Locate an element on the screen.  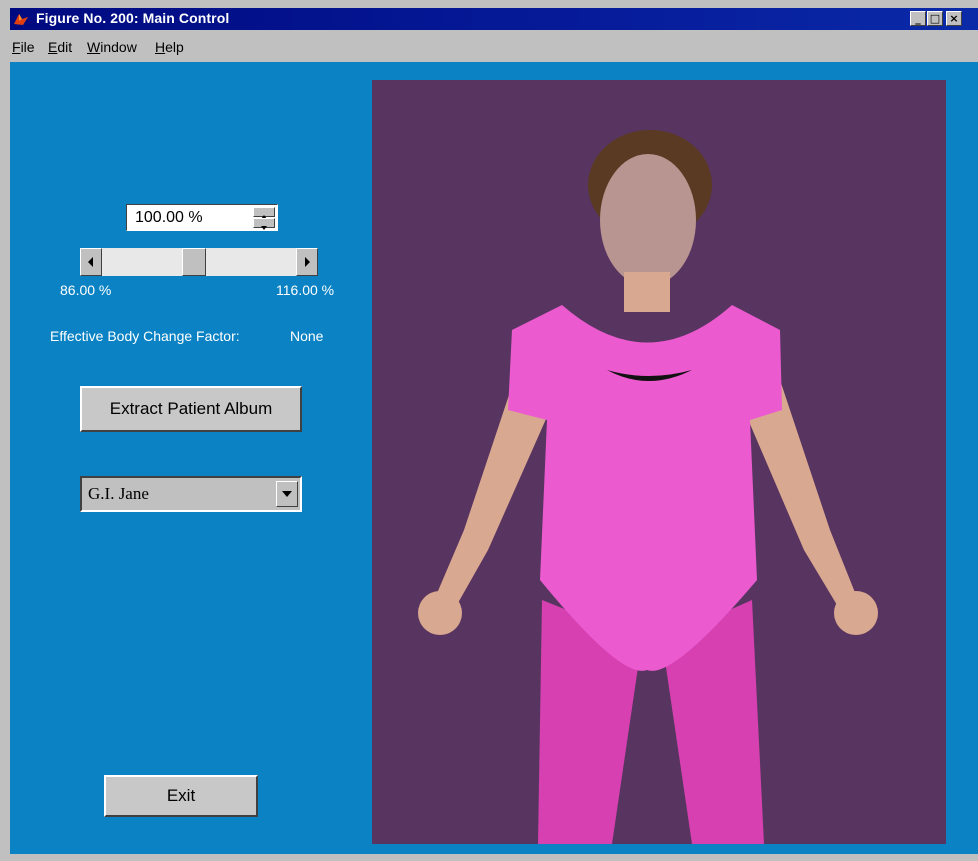
slider-thumb is located at coordinates (194, 262).